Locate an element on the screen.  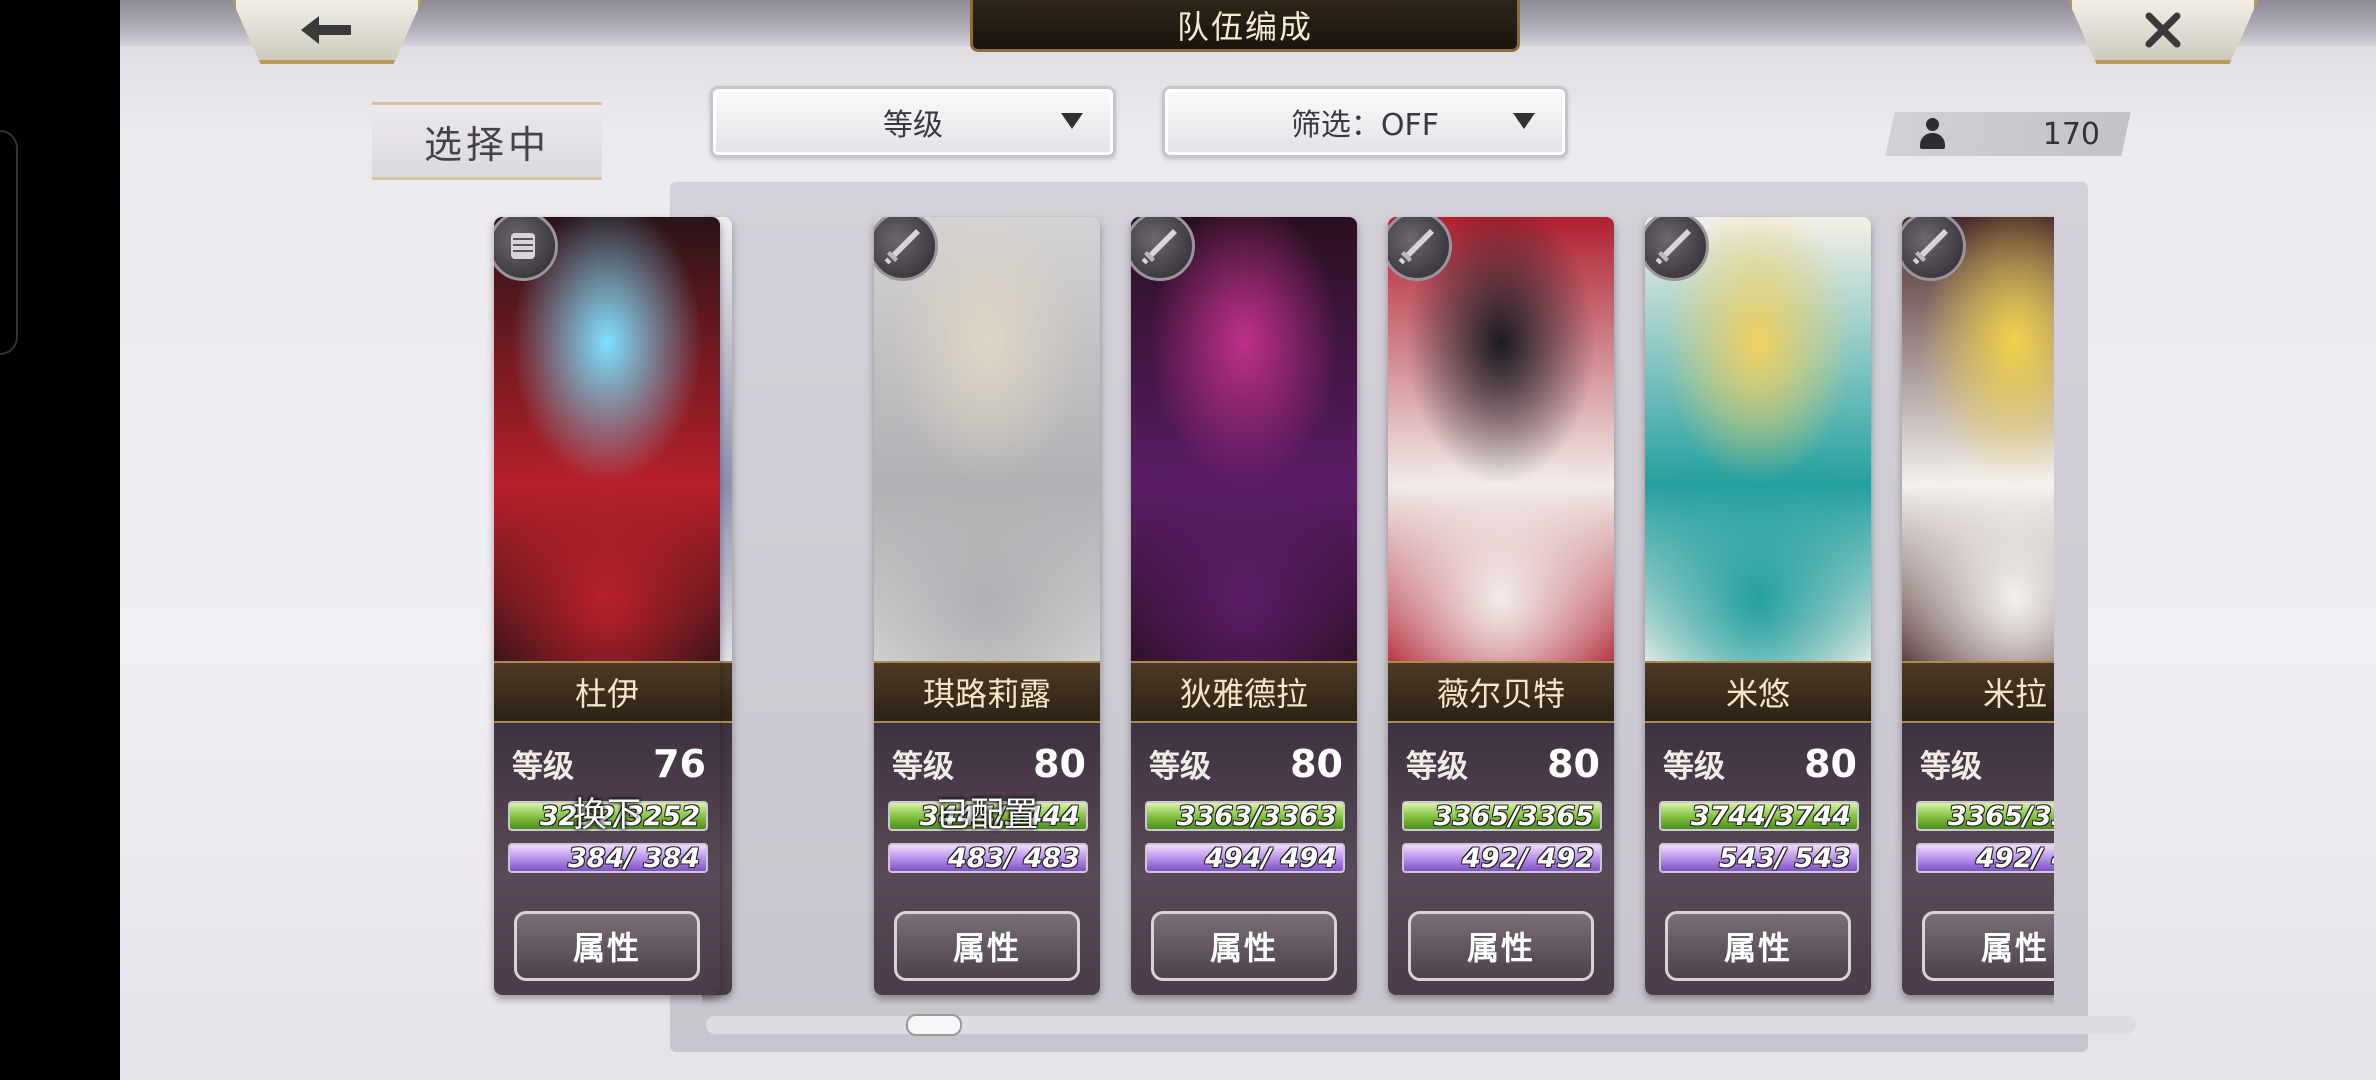
unit-card: 米拉 等级 80 3365/3365 492/ 492 属性 is located at coordinates (1978, 606).